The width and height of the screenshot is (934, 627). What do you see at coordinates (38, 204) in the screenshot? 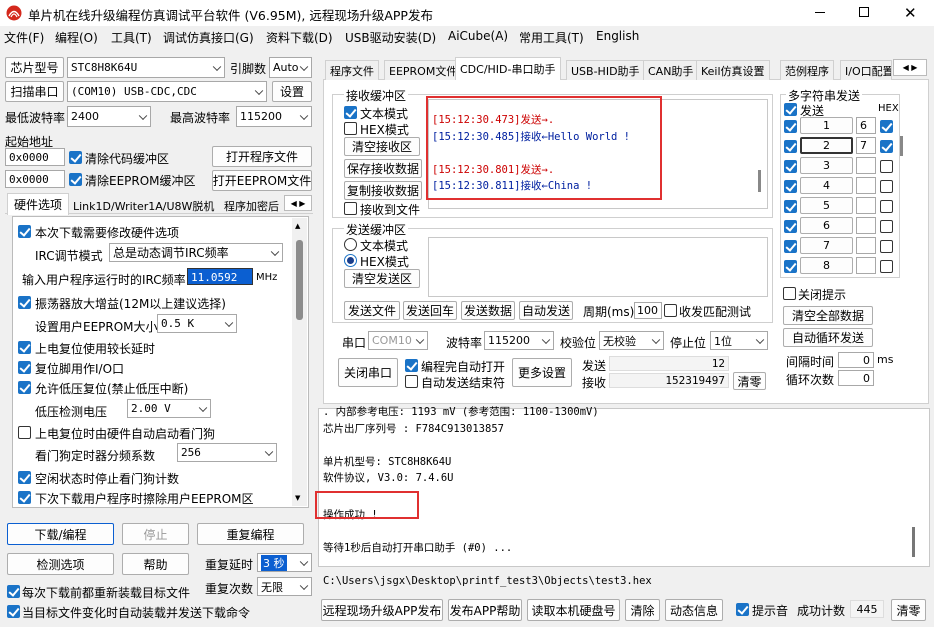
I see `tab-hardware: 硬件选项` at bounding box center [38, 204].